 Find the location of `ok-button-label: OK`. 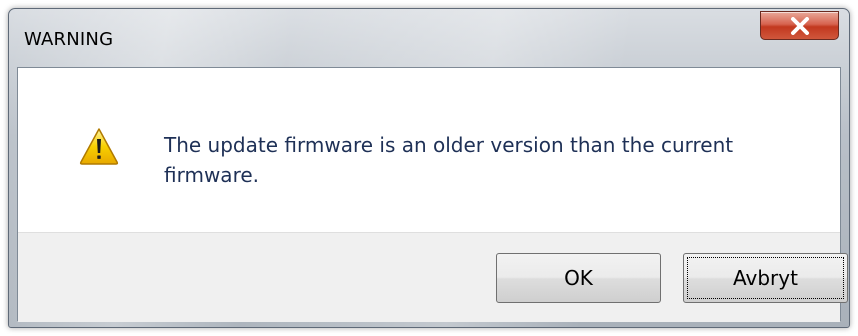

ok-button-label: OK is located at coordinates (578, 278).